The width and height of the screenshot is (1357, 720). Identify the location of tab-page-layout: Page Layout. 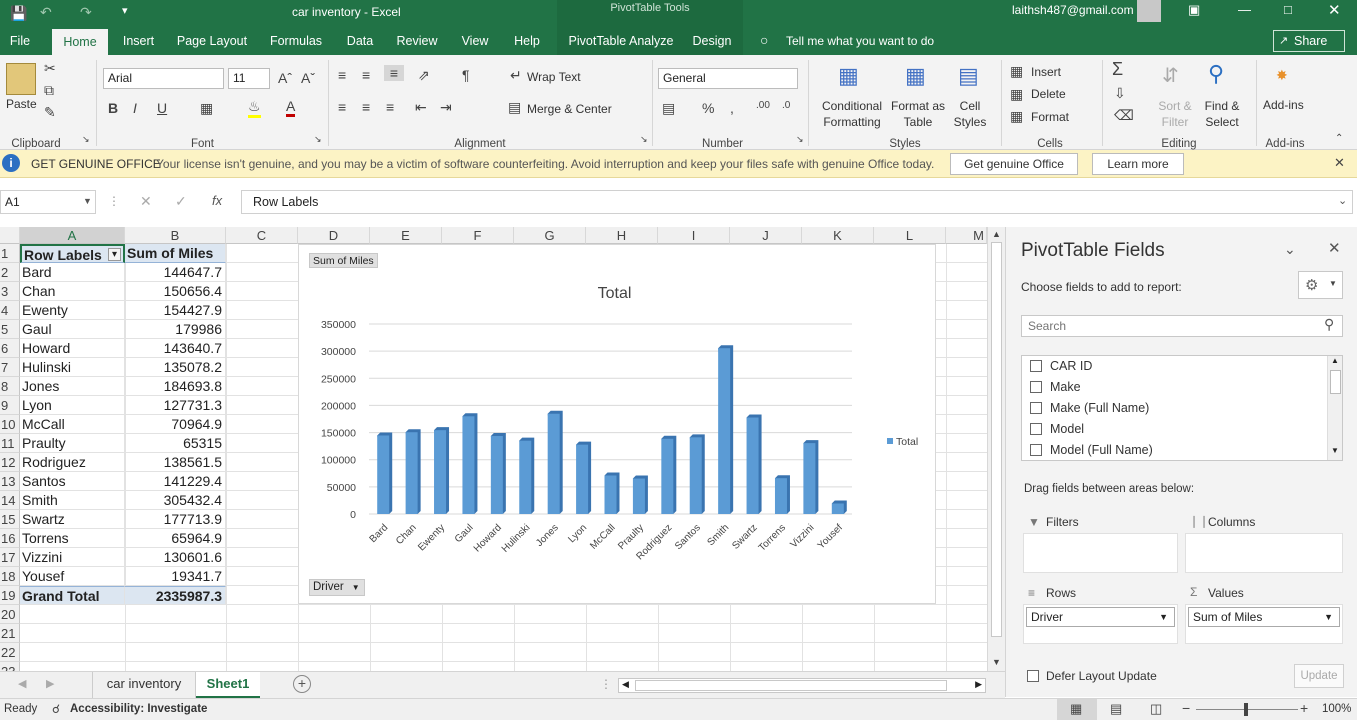
(212, 41).